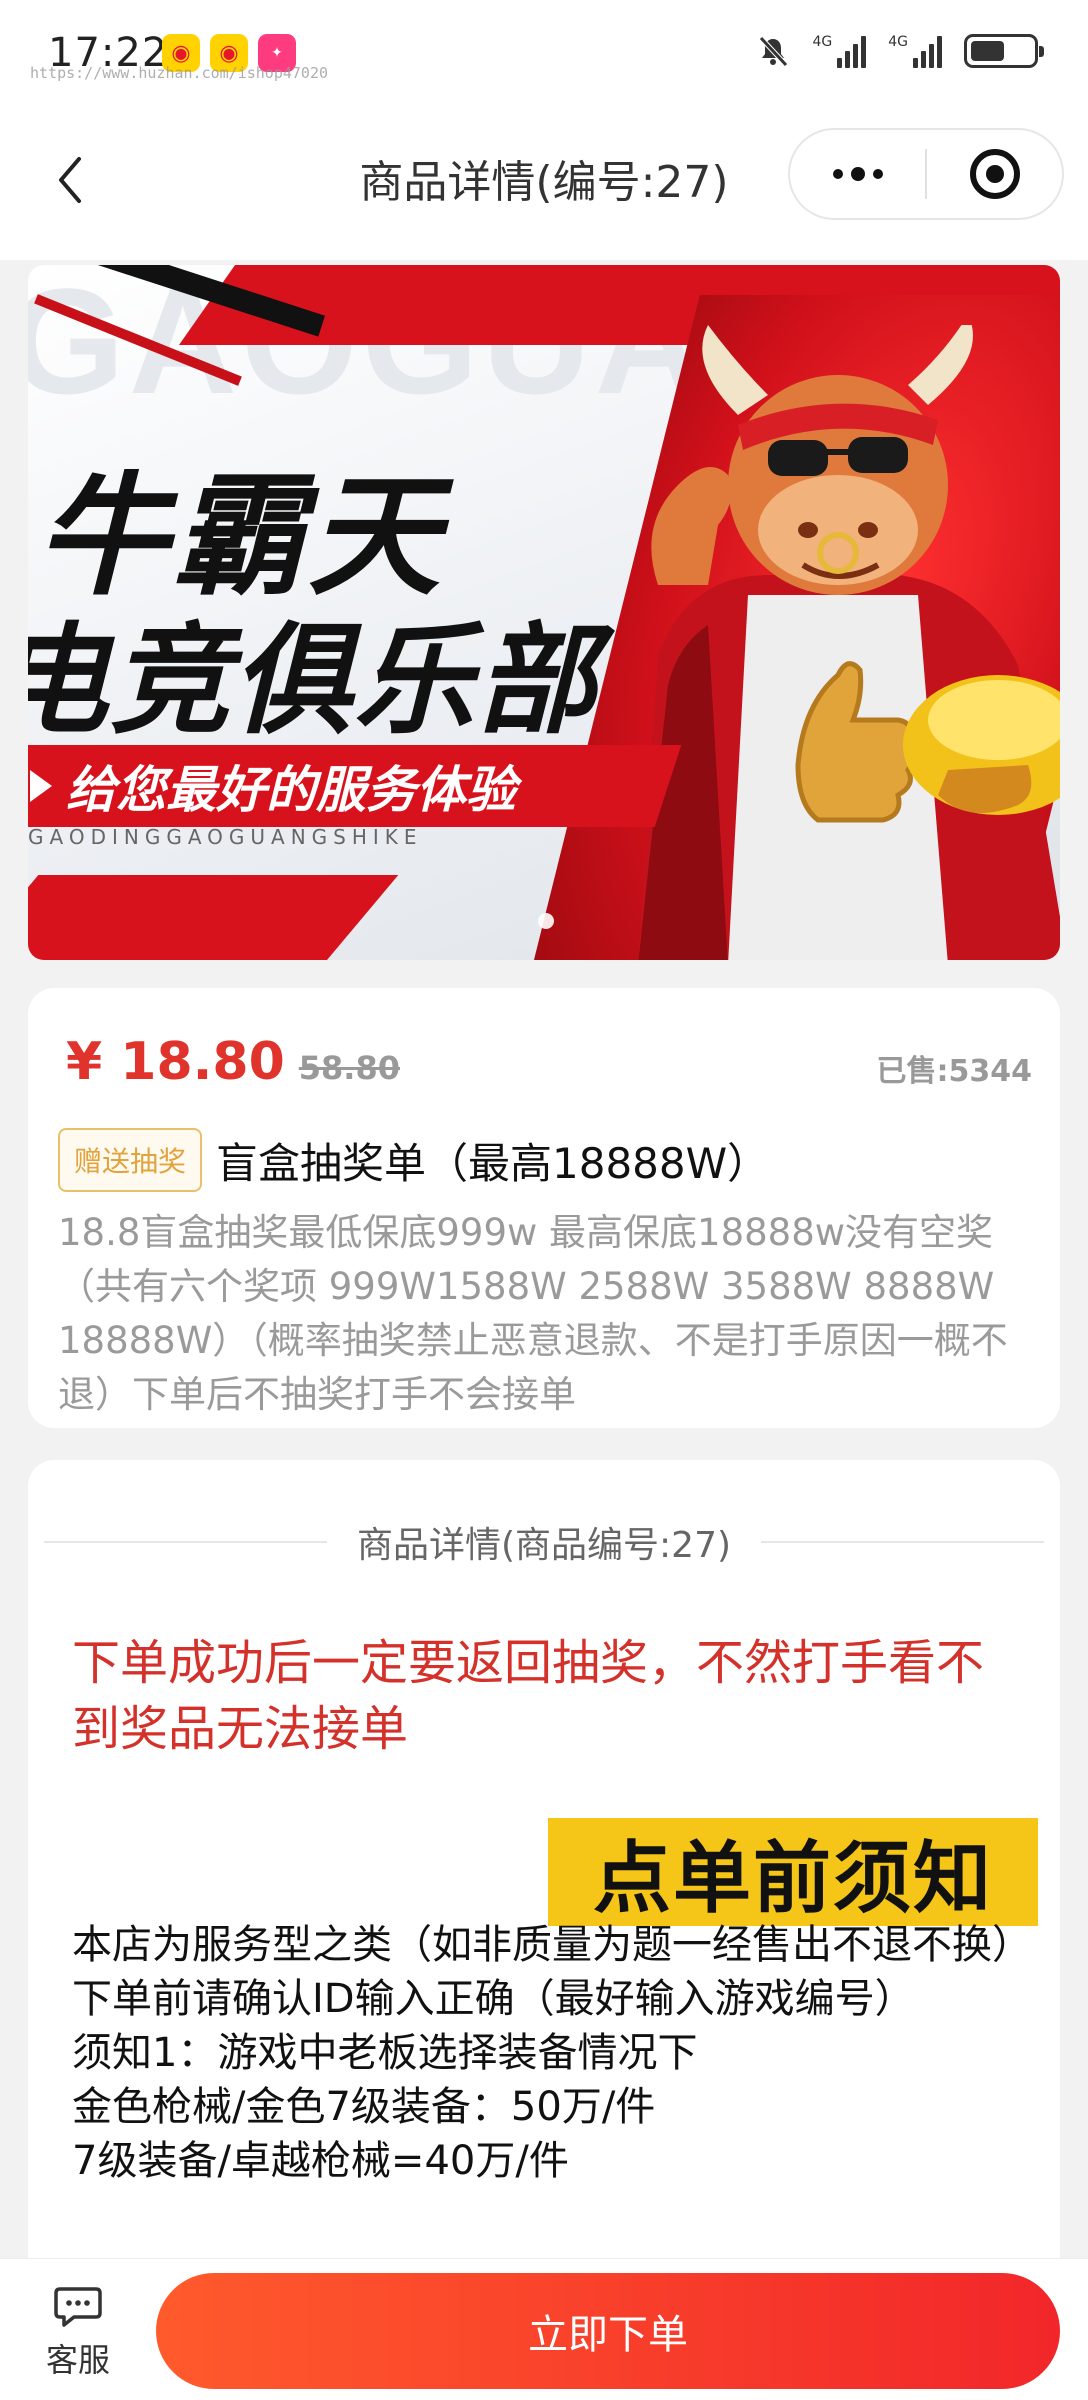  I want to click on mini-program-capsule, so click(926, 174).